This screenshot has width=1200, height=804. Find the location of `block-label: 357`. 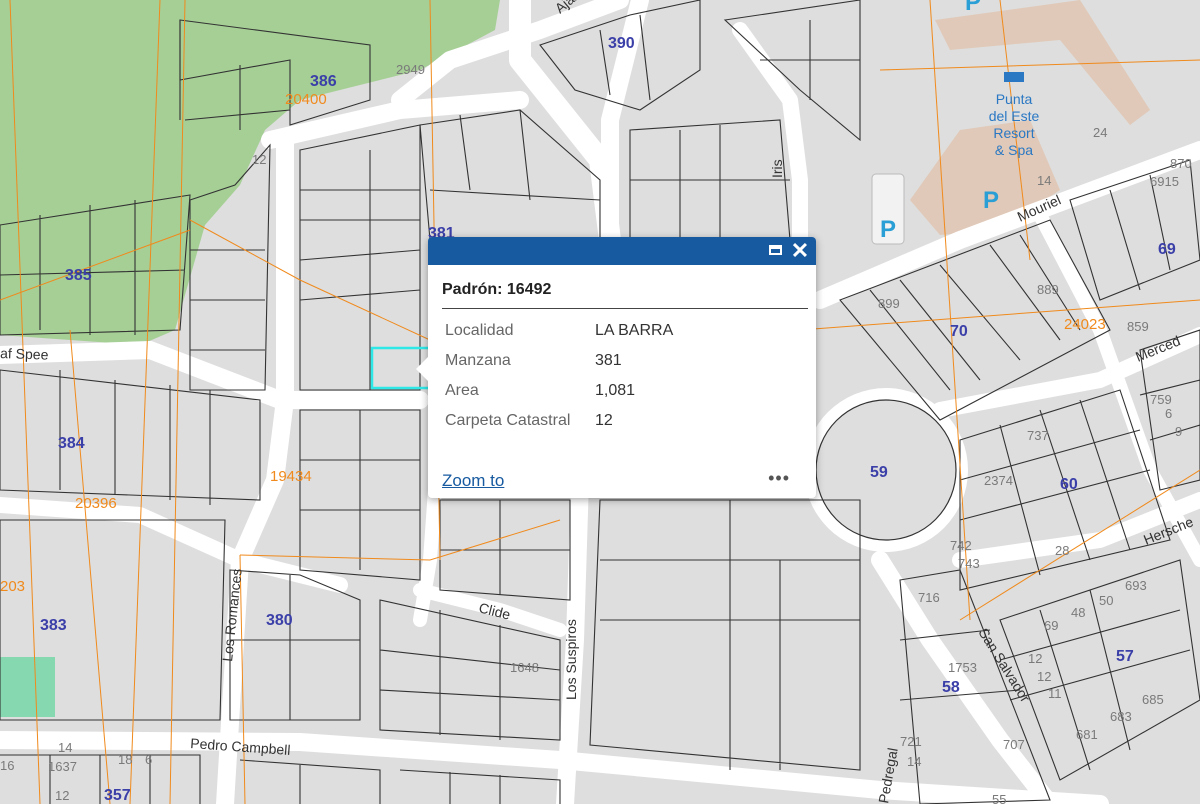

block-label: 357 is located at coordinates (117, 795).